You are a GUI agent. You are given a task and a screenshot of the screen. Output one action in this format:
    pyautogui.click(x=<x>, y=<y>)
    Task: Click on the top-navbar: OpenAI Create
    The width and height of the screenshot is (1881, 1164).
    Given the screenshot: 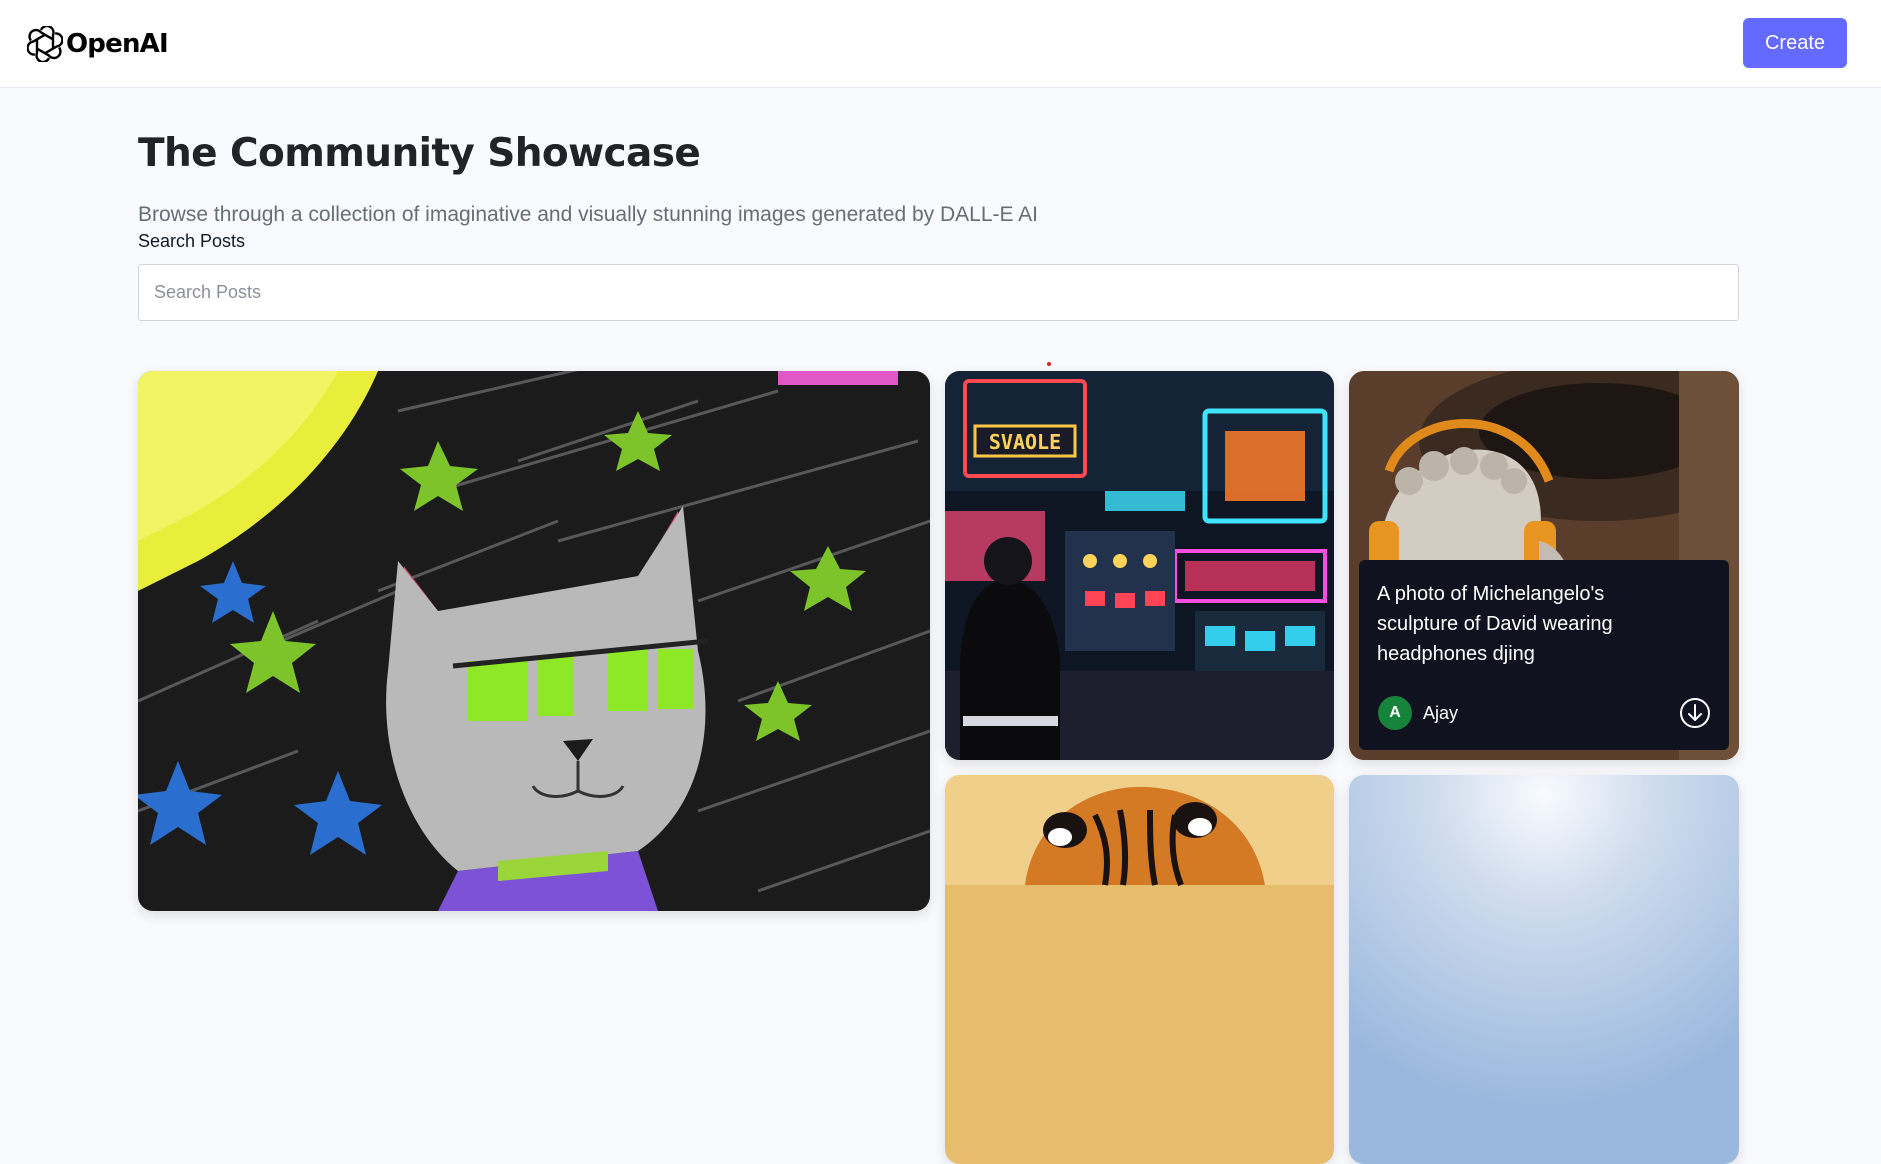 What is the action you would take?
    pyautogui.click(x=940, y=44)
    